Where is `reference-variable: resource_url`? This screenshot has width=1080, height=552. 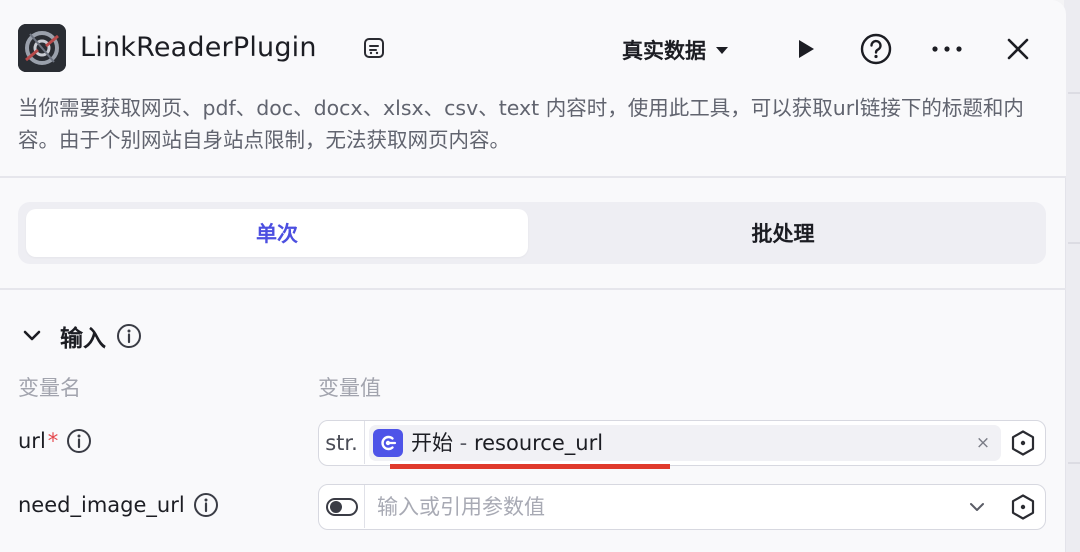 reference-variable: resource_url is located at coordinates (538, 443).